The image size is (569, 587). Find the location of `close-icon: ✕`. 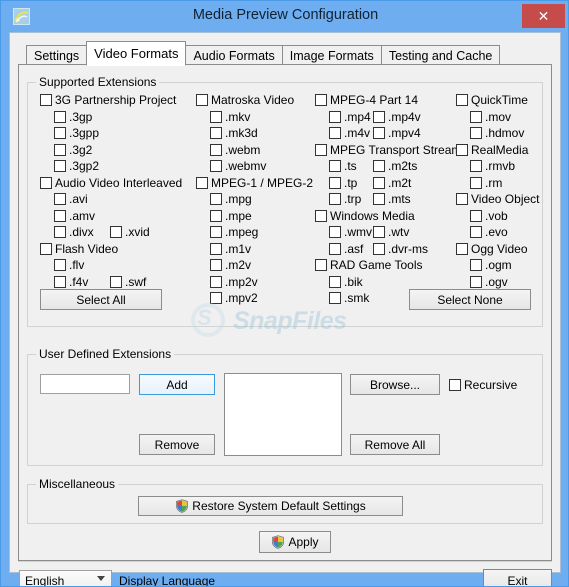

close-icon: ✕ is located at coordinates (543, 16).